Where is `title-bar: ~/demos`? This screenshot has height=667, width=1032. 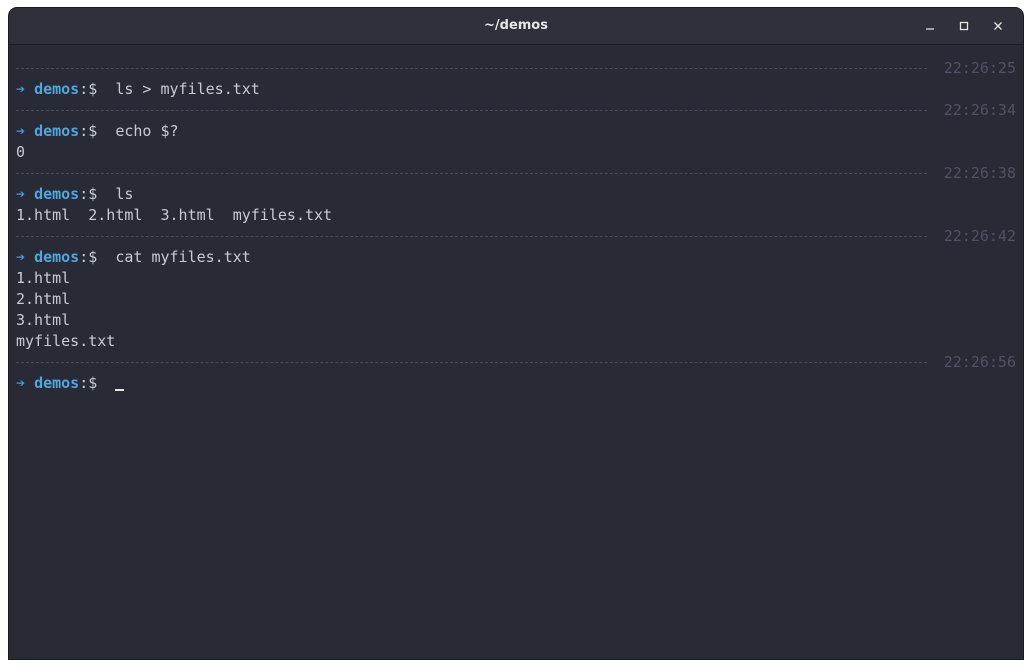 title-bar: ~/demos is located at coordinates (516, 26).